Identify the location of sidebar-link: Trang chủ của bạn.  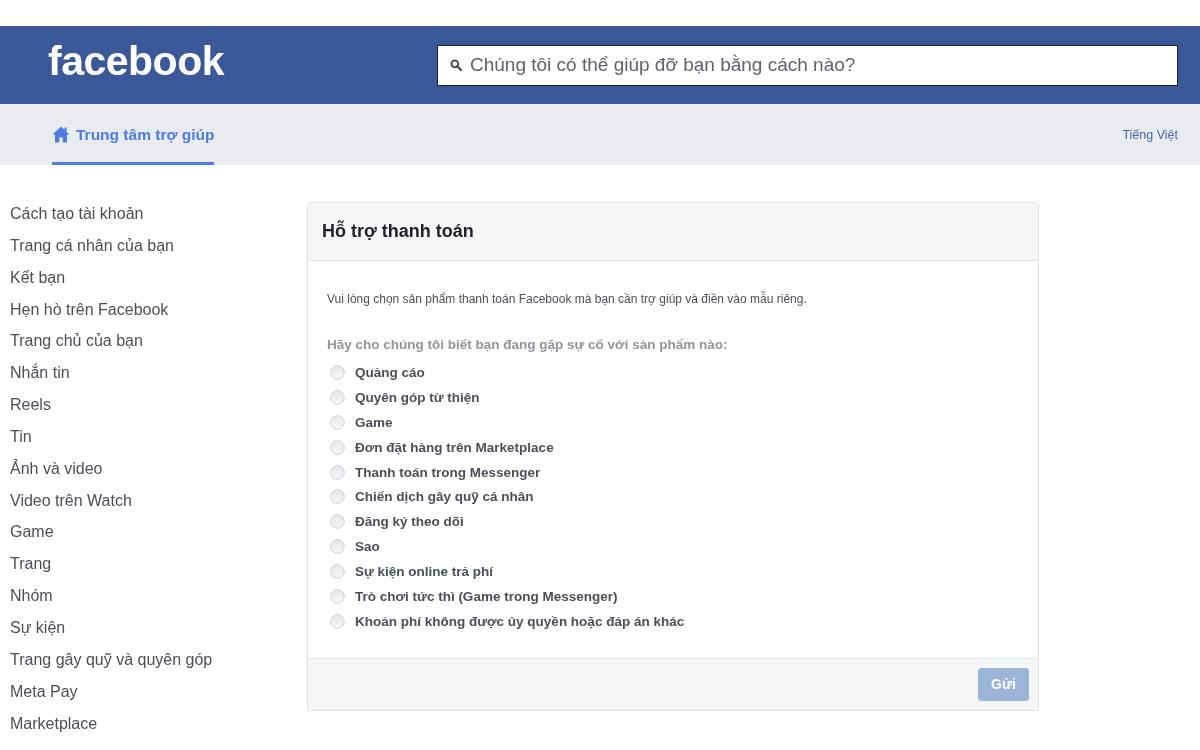
(76, 341).